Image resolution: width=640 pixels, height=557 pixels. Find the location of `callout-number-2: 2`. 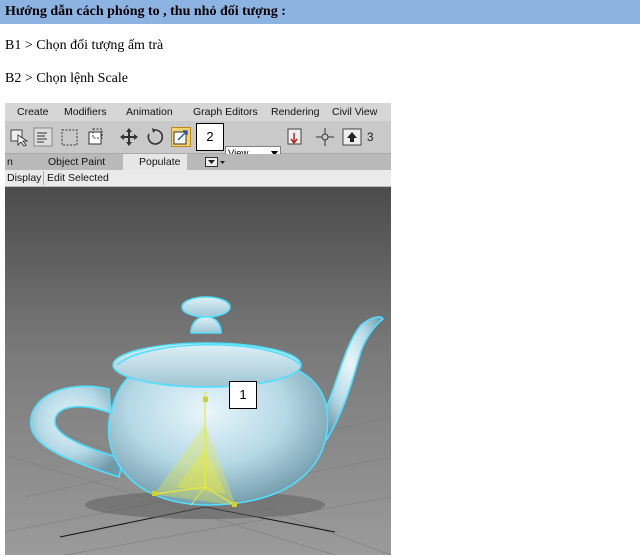

callout-number-2: 2 is located at coordinates (210, 137).